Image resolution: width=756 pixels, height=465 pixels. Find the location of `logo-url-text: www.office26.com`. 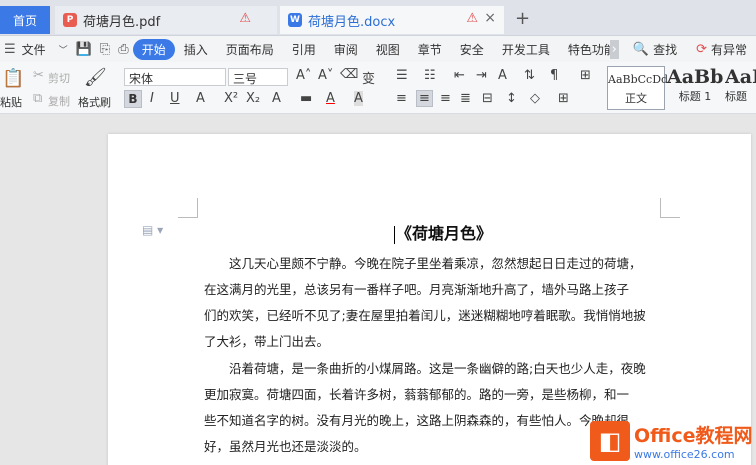

logo-url-text: www.office26.com is located at coordinates (684, 454).